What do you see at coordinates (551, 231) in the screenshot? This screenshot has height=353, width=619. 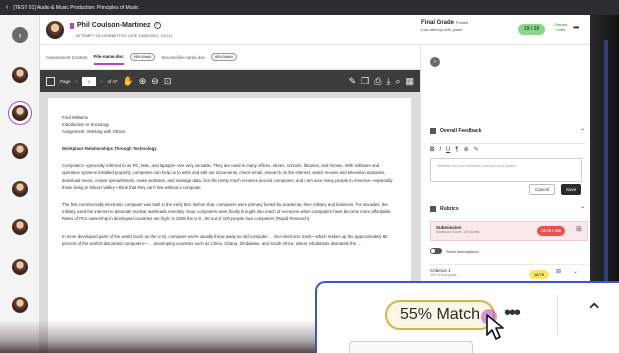 I see `submission-score: 18.75 / 100` at bounding box center [551, 231].